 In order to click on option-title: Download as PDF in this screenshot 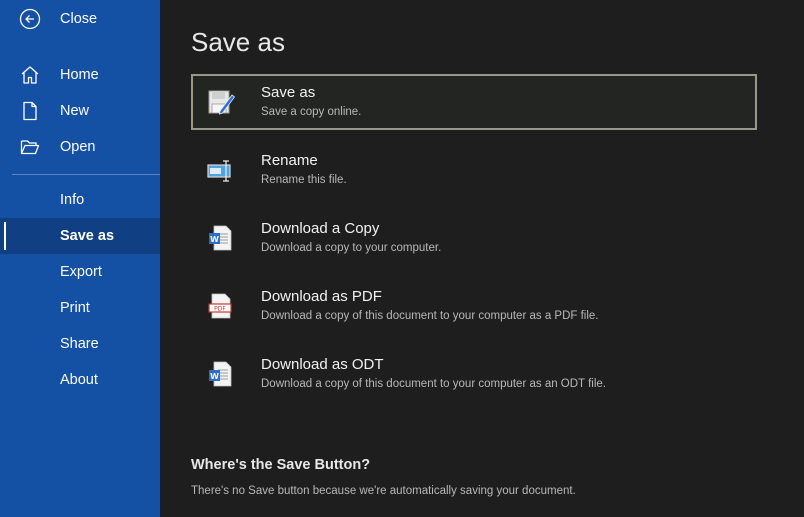, I will do `click(321, 296)`.